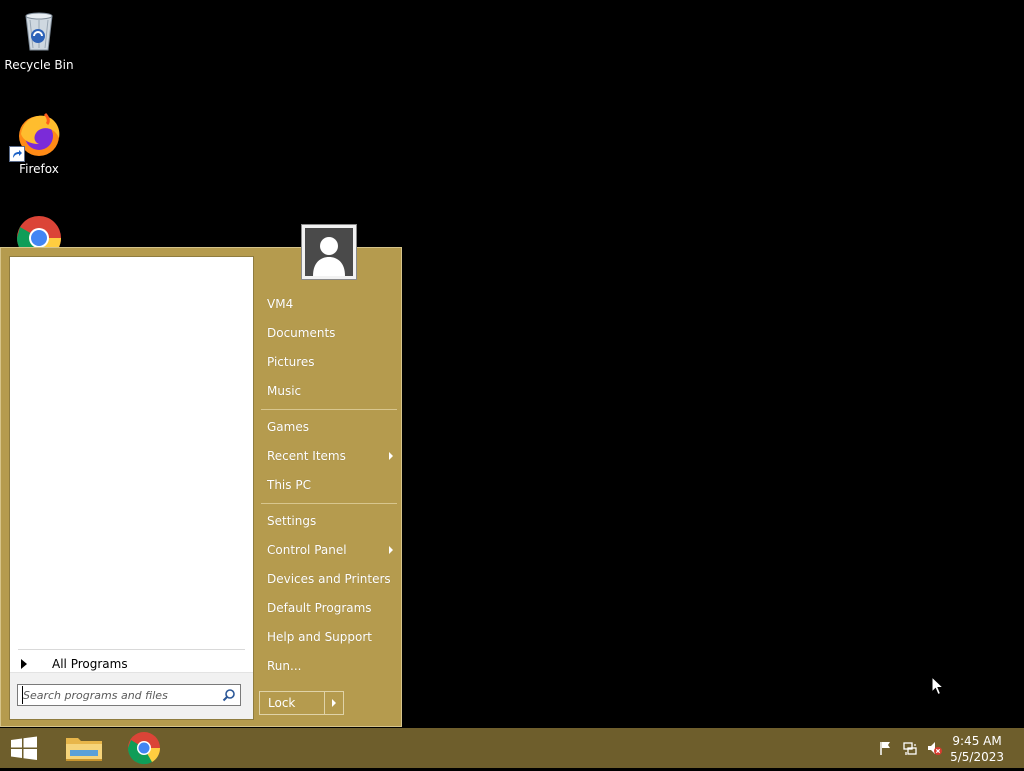  I want to click on file-explorer-icon, so click(84, 749).